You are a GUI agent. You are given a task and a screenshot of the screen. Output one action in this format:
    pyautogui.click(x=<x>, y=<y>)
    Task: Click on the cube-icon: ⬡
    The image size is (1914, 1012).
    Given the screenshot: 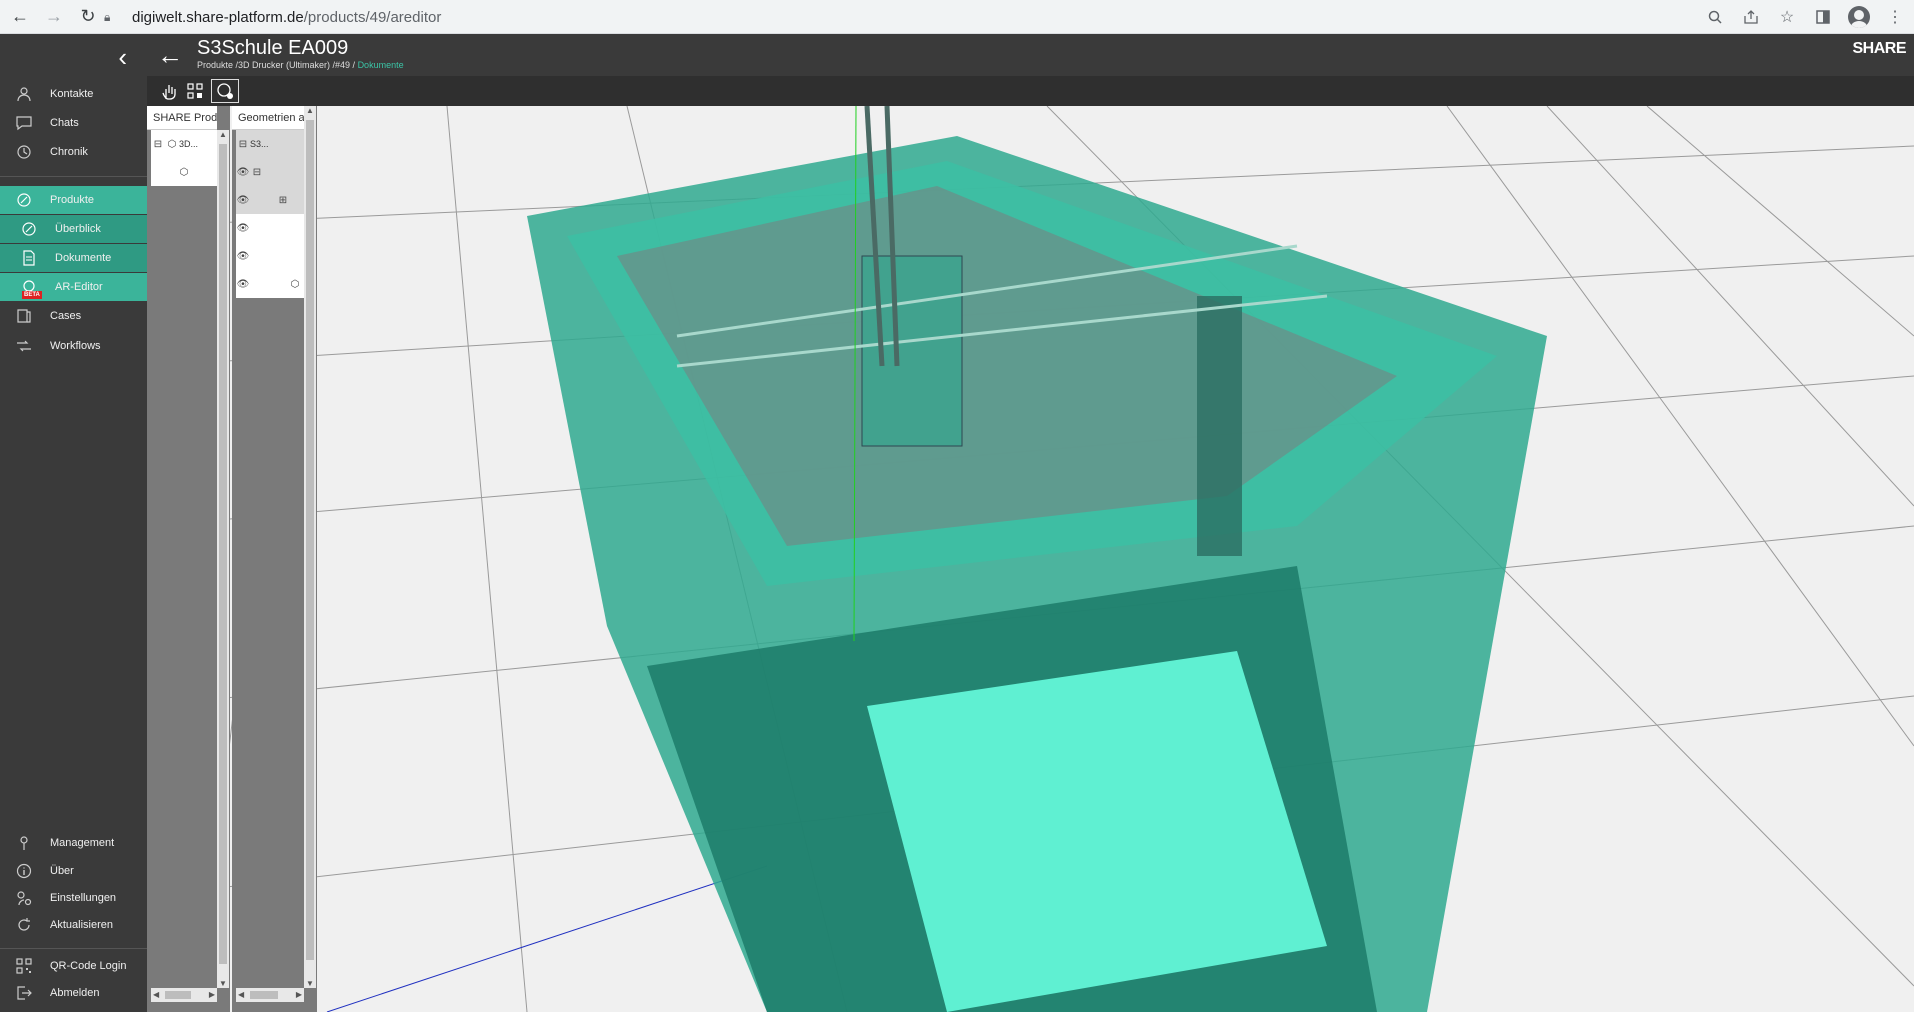 What is the action you would take?
    pyautogui.click(x=184, y=172)
    